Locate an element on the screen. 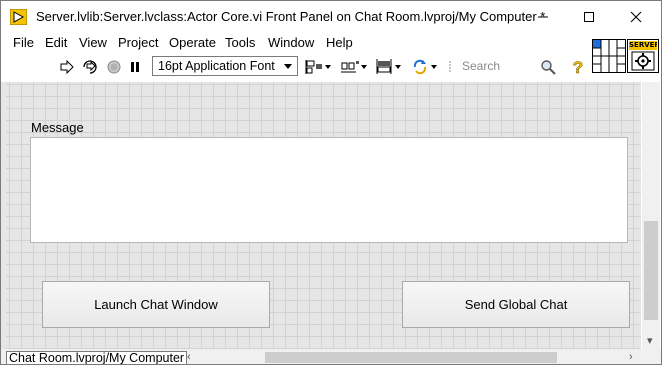 Image resolution: width=662 pixels, height=365 pixels. vi-icon: SERVER is located at coordinates (643, 56).